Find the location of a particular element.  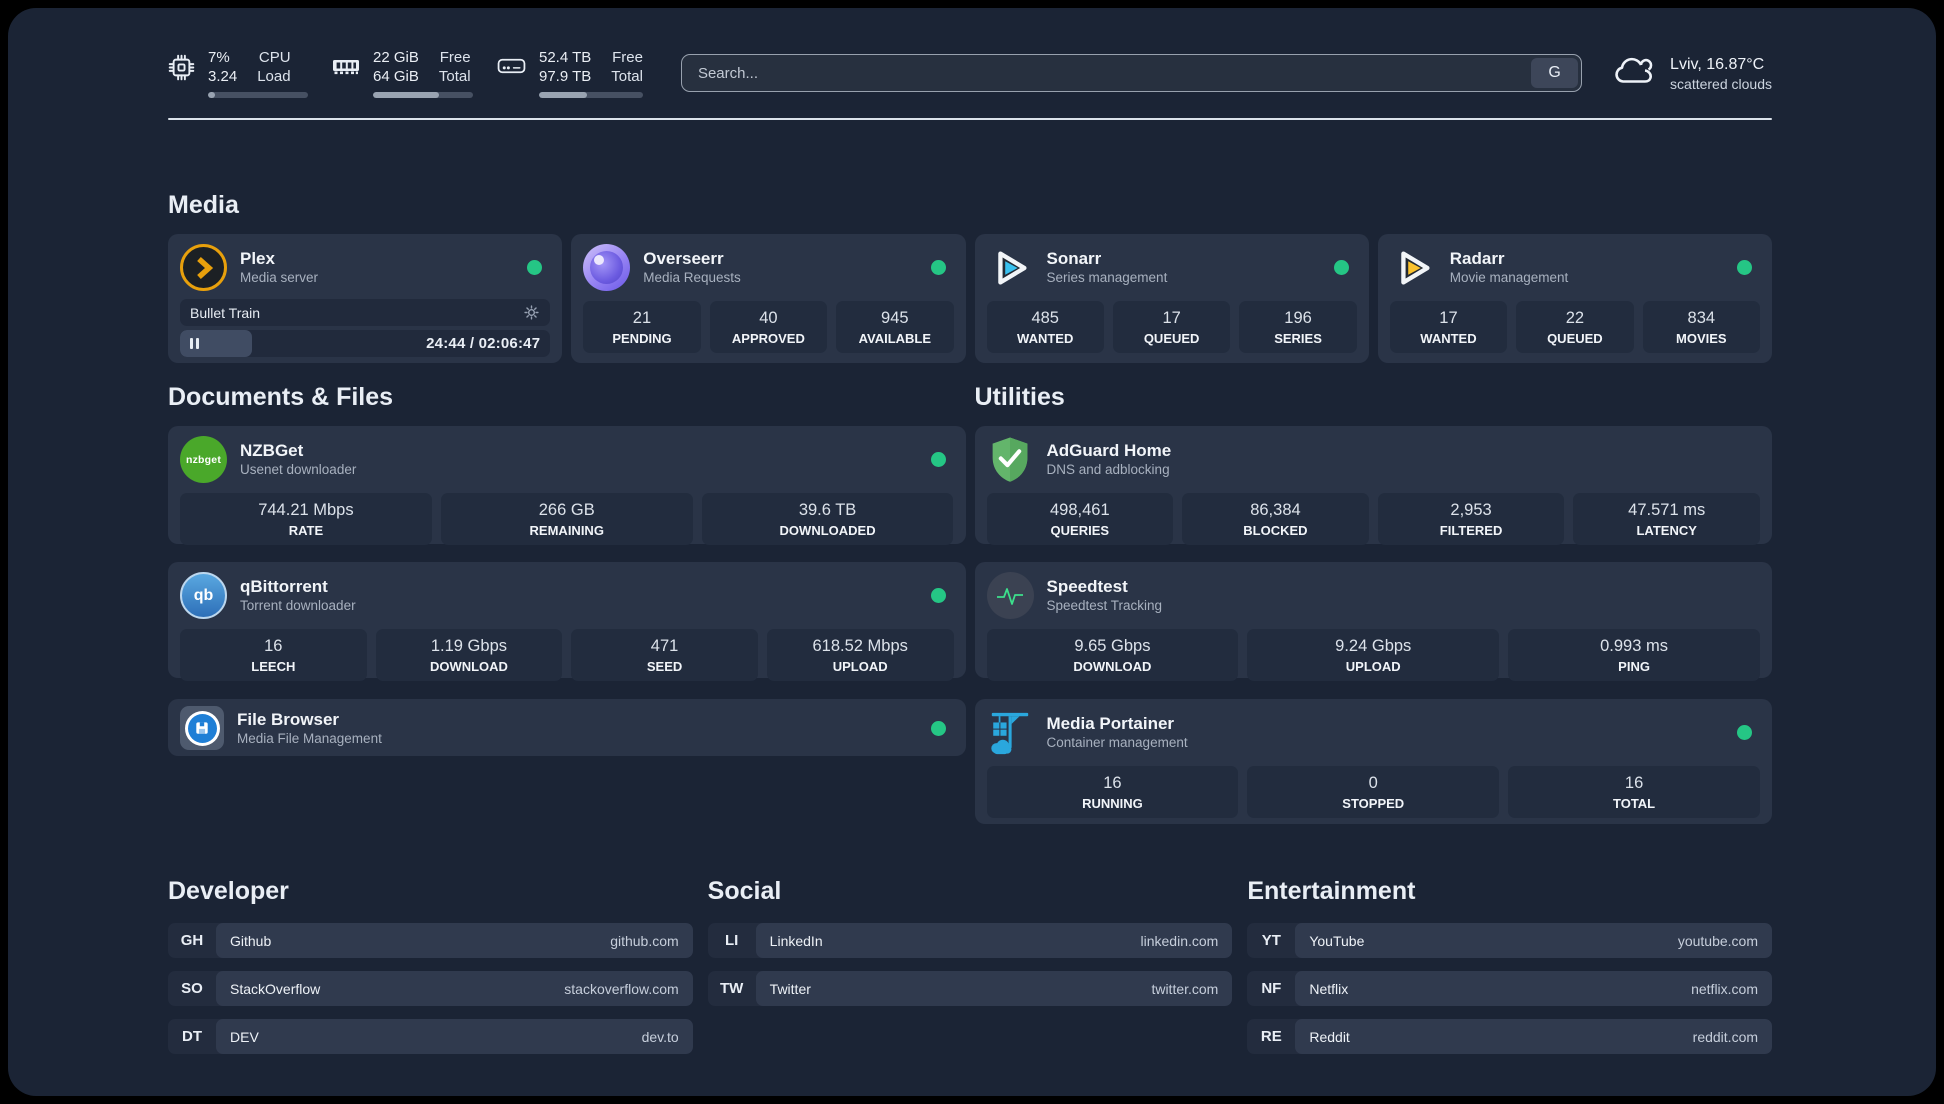

app-subtitle: Speedtest Tracking is located at coordinates (1104, 605).